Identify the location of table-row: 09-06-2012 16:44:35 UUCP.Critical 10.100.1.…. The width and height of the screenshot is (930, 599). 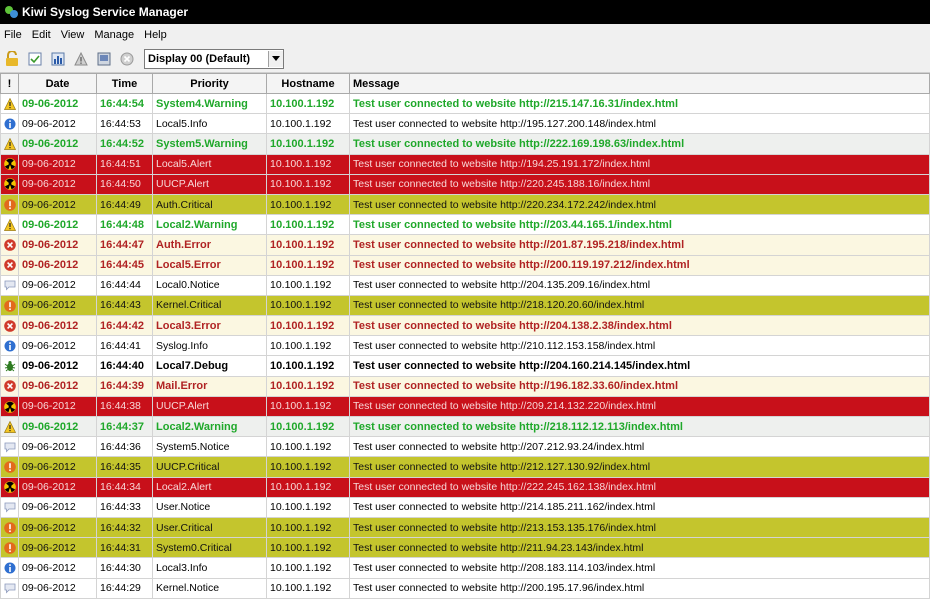
(465, 467).